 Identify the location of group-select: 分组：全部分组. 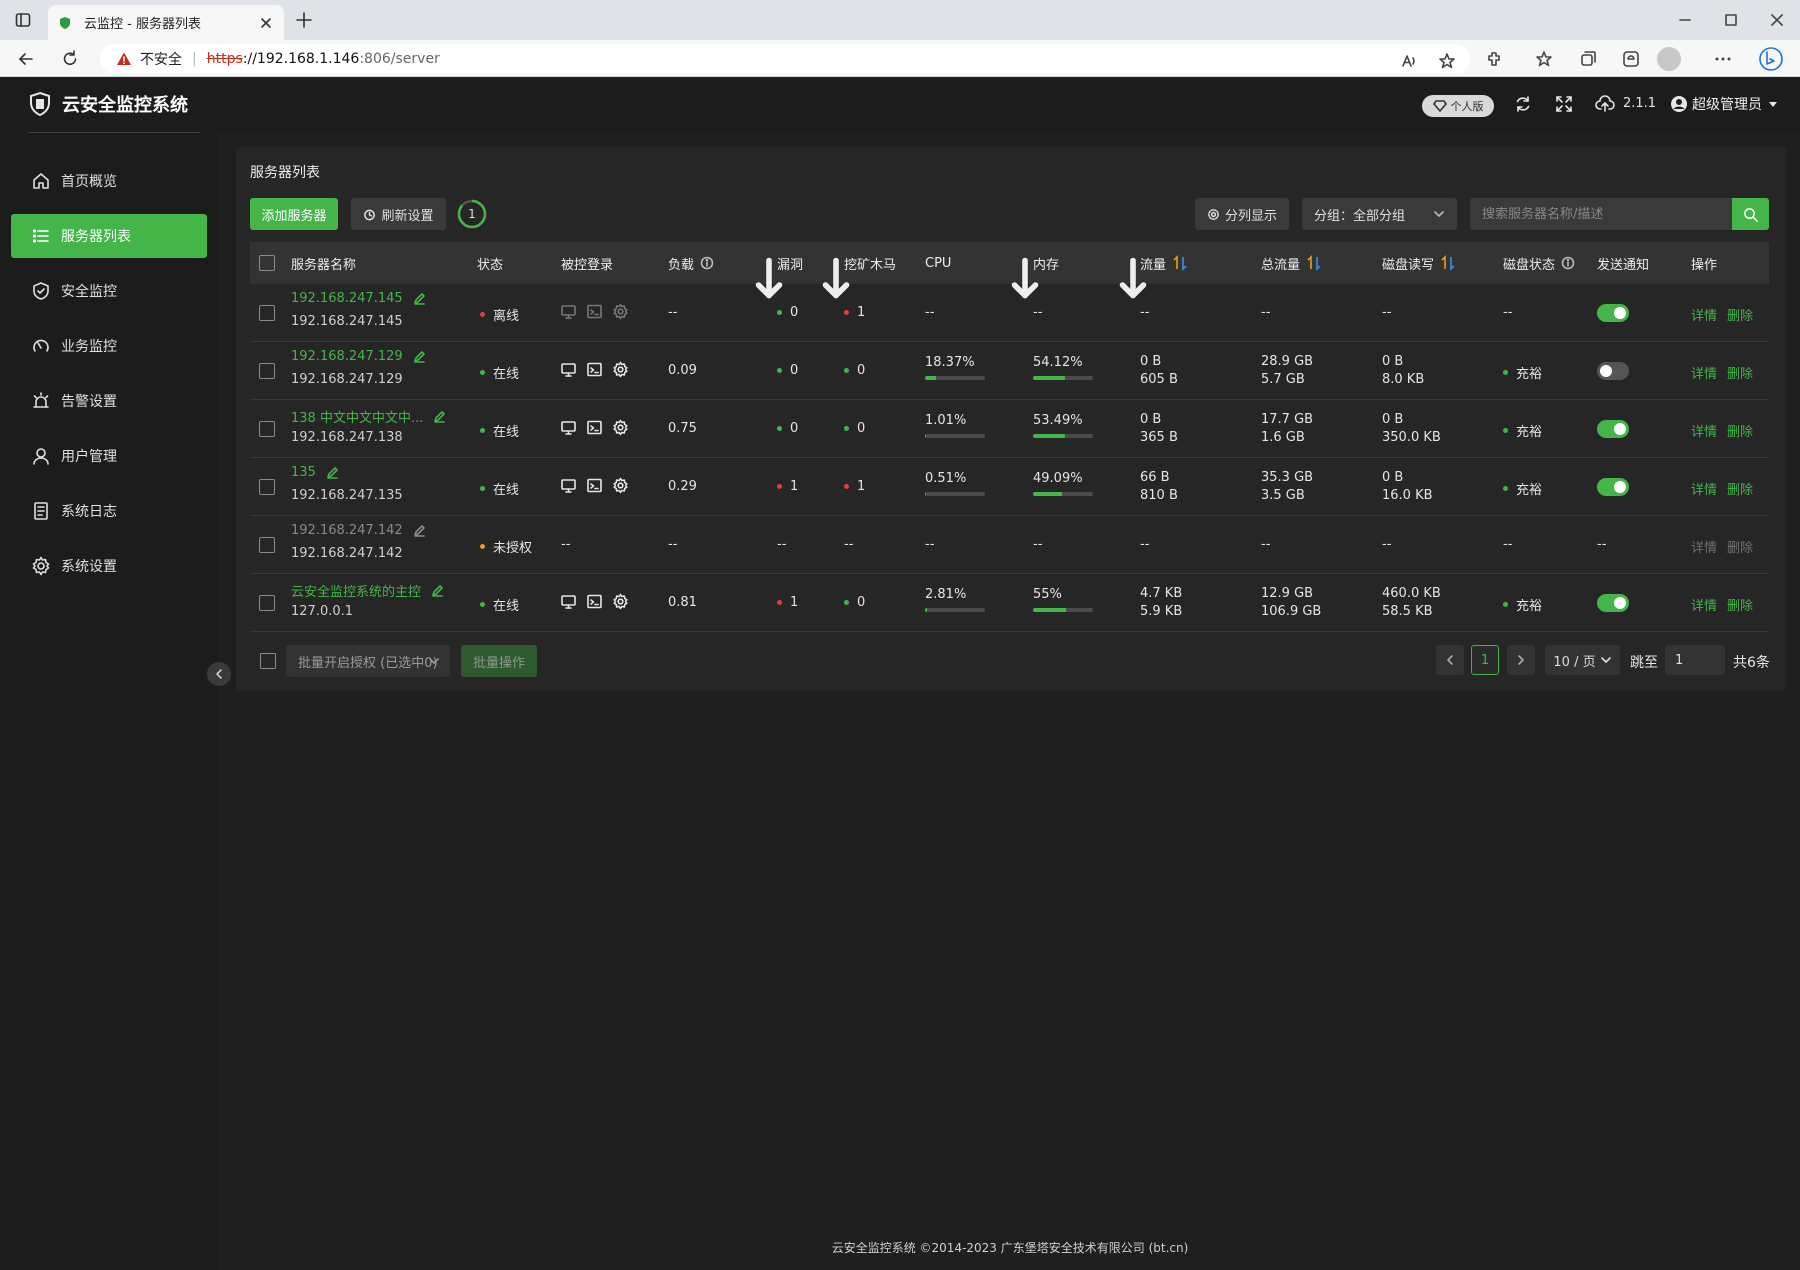
(1379, 214).